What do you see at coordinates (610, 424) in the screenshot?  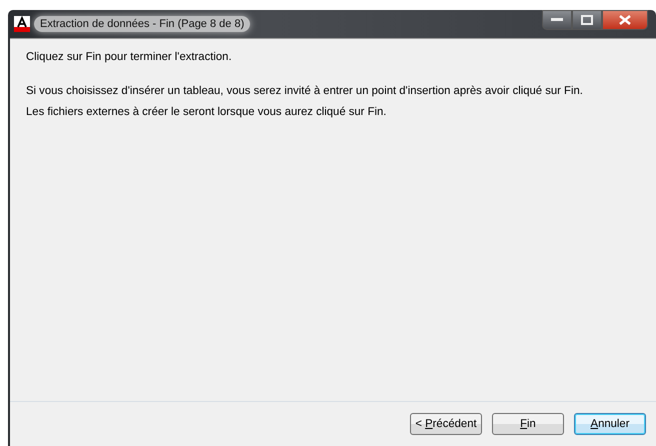 I see `dialog-button: Annuler` at bounding box center [610, 424].